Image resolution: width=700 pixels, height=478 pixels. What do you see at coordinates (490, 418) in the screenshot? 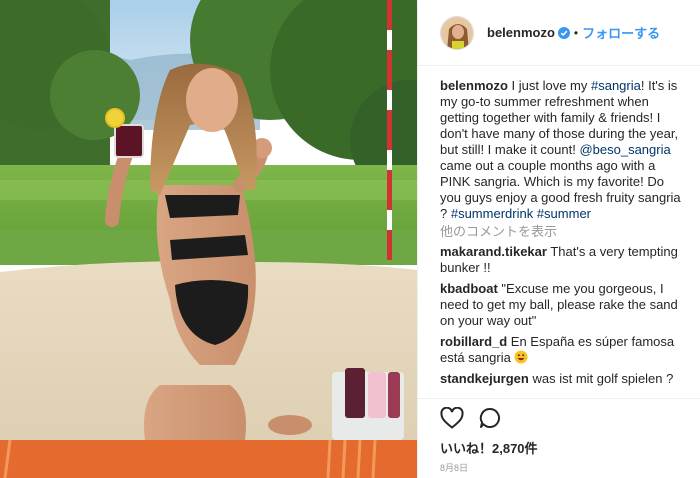
I see `comment-bubble-icon` at bounding box center [490, 418].